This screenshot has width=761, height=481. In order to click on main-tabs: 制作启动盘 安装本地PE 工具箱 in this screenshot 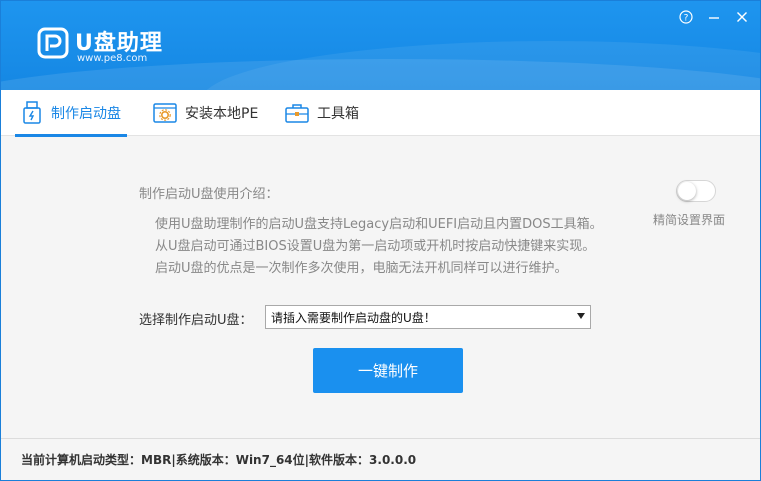, I will do `click(380, 113)`.